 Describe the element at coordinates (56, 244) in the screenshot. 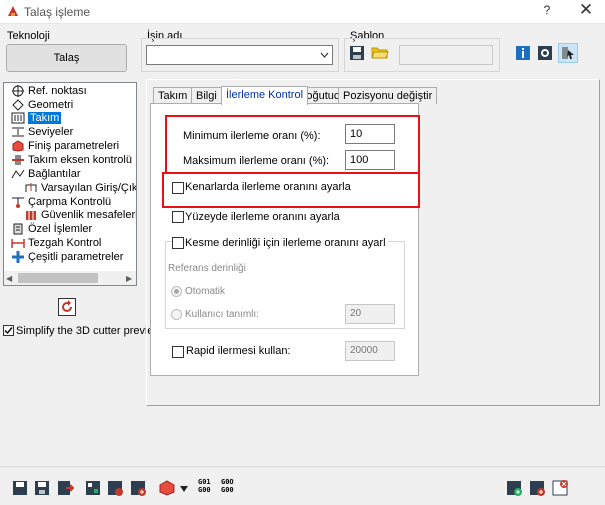

I see `tree-item-machine: Tezgah Kontrol` at that location.